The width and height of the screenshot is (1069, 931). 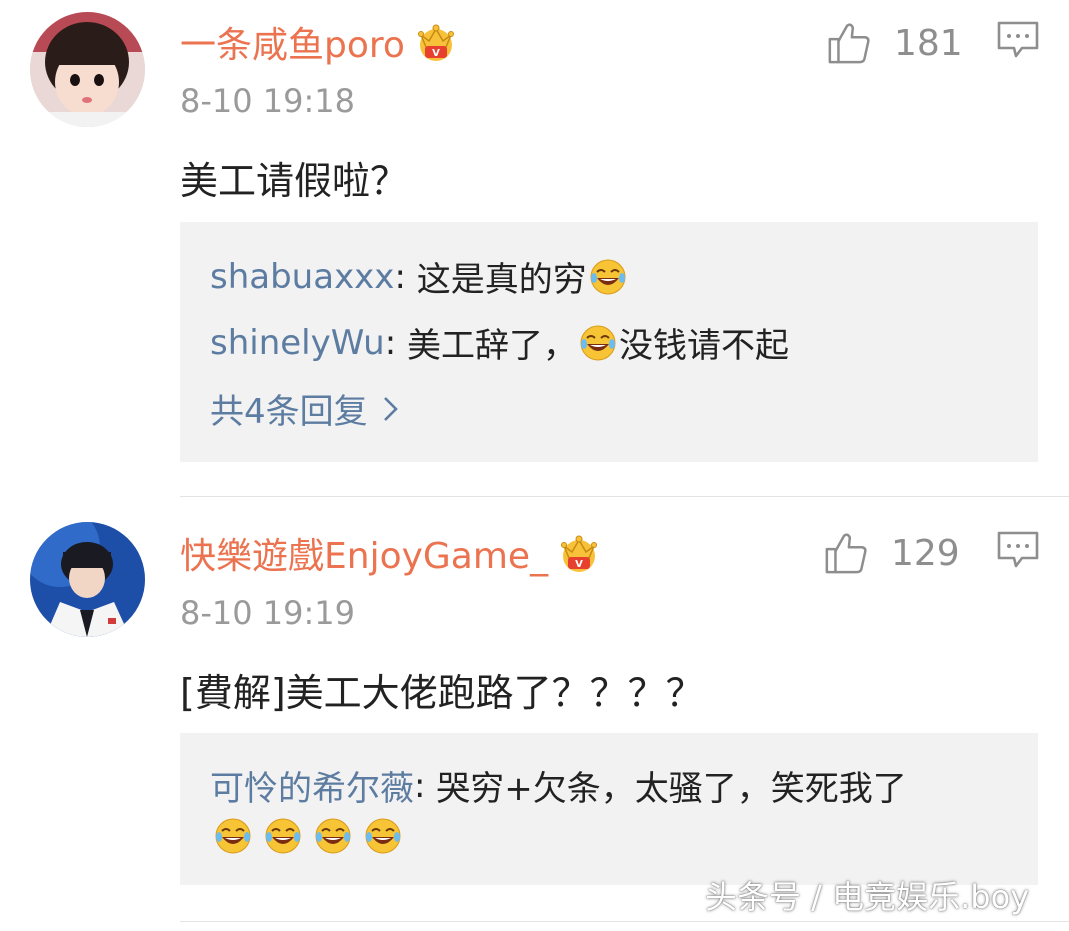 I want to click on timestamp: 8-10 19:19, so click(x=268, y=613).